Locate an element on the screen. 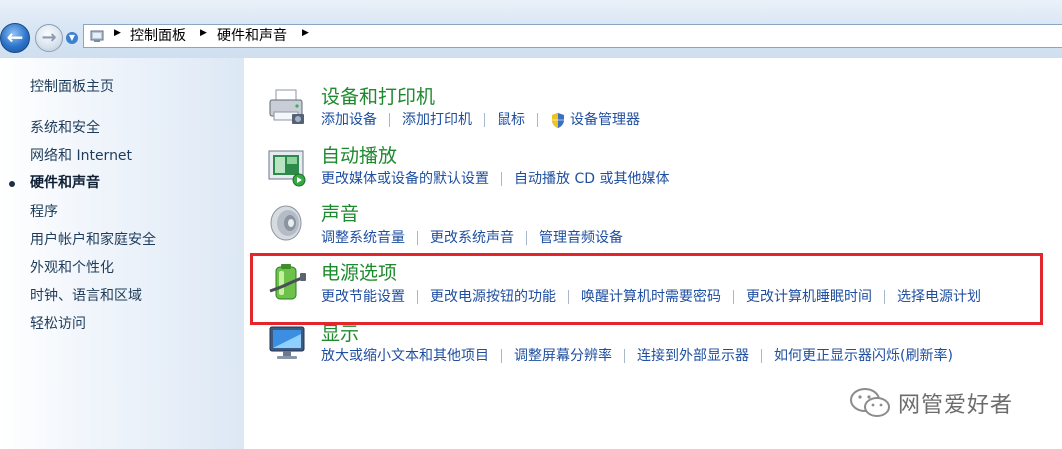  sidebar-item-system-security: 系统和安全 is located at coordinates (65, 128).